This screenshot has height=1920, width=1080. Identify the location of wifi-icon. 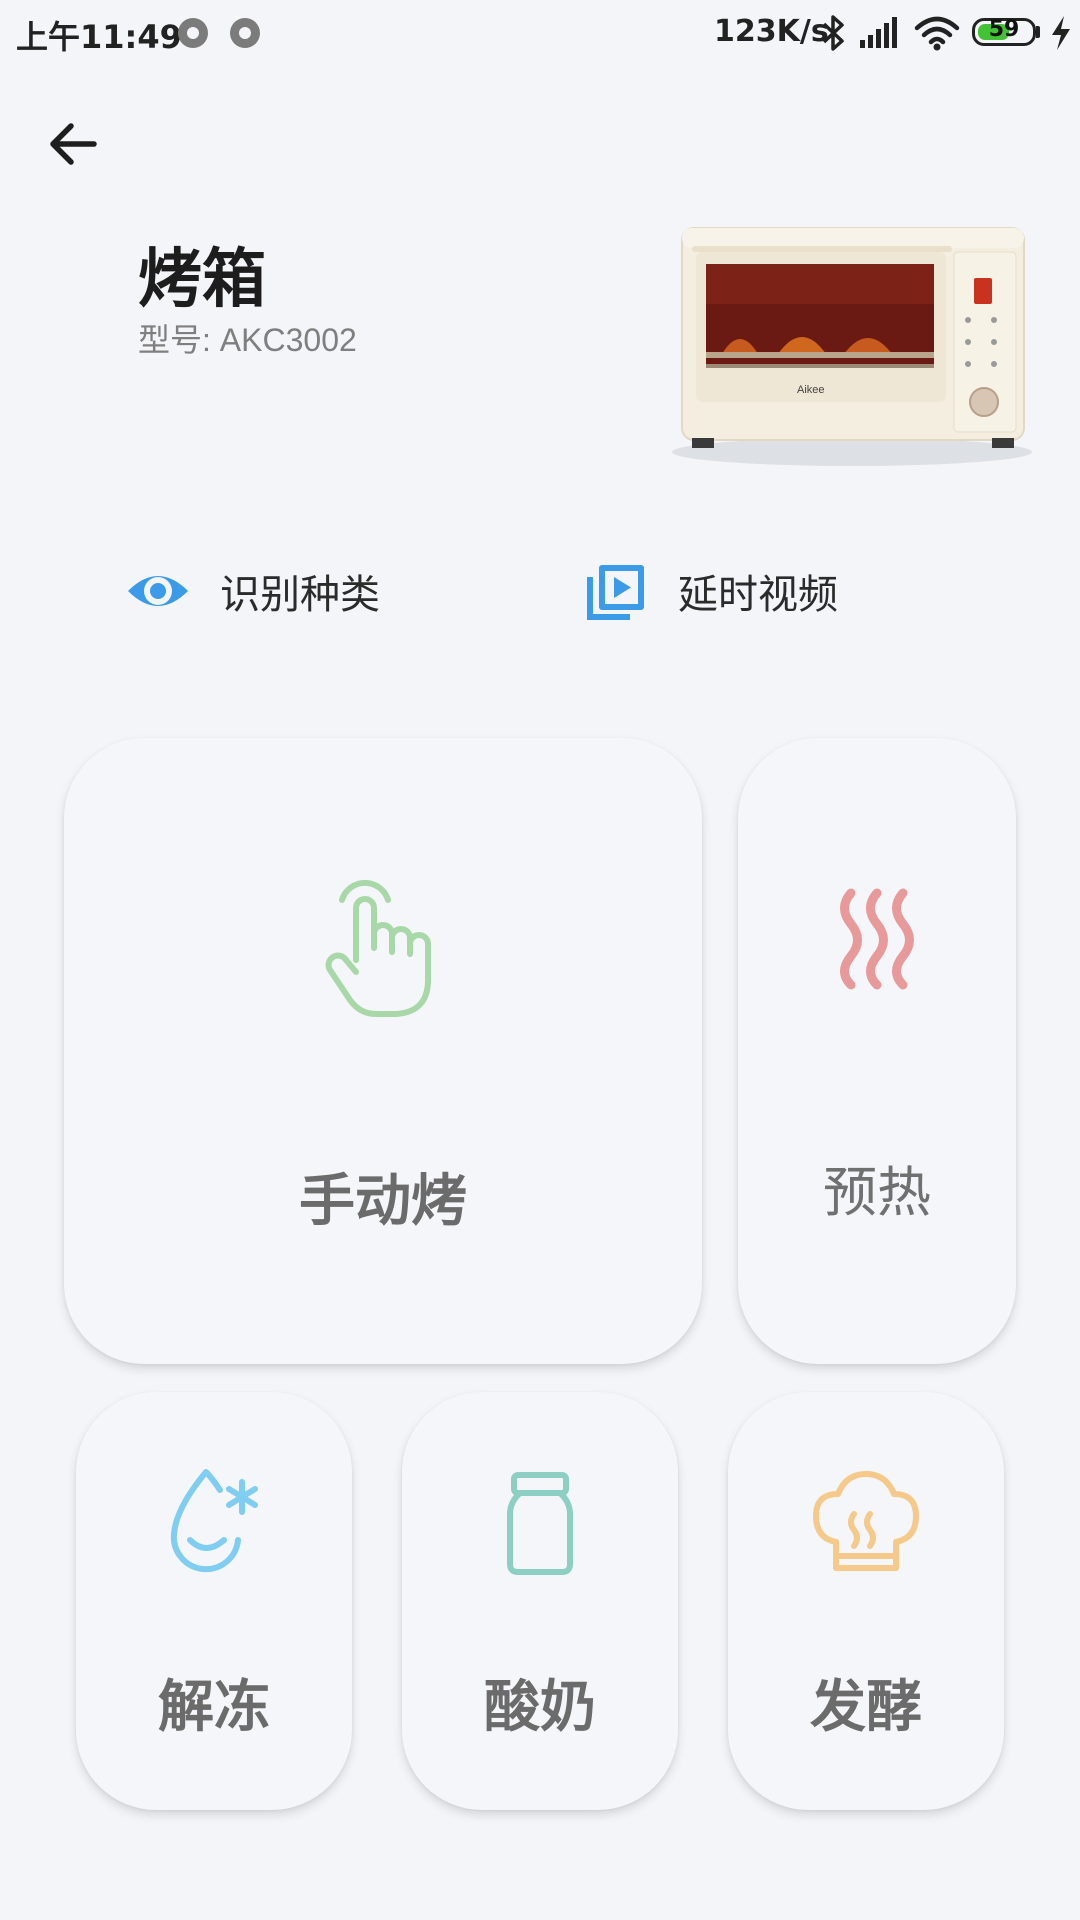
(937, 33).